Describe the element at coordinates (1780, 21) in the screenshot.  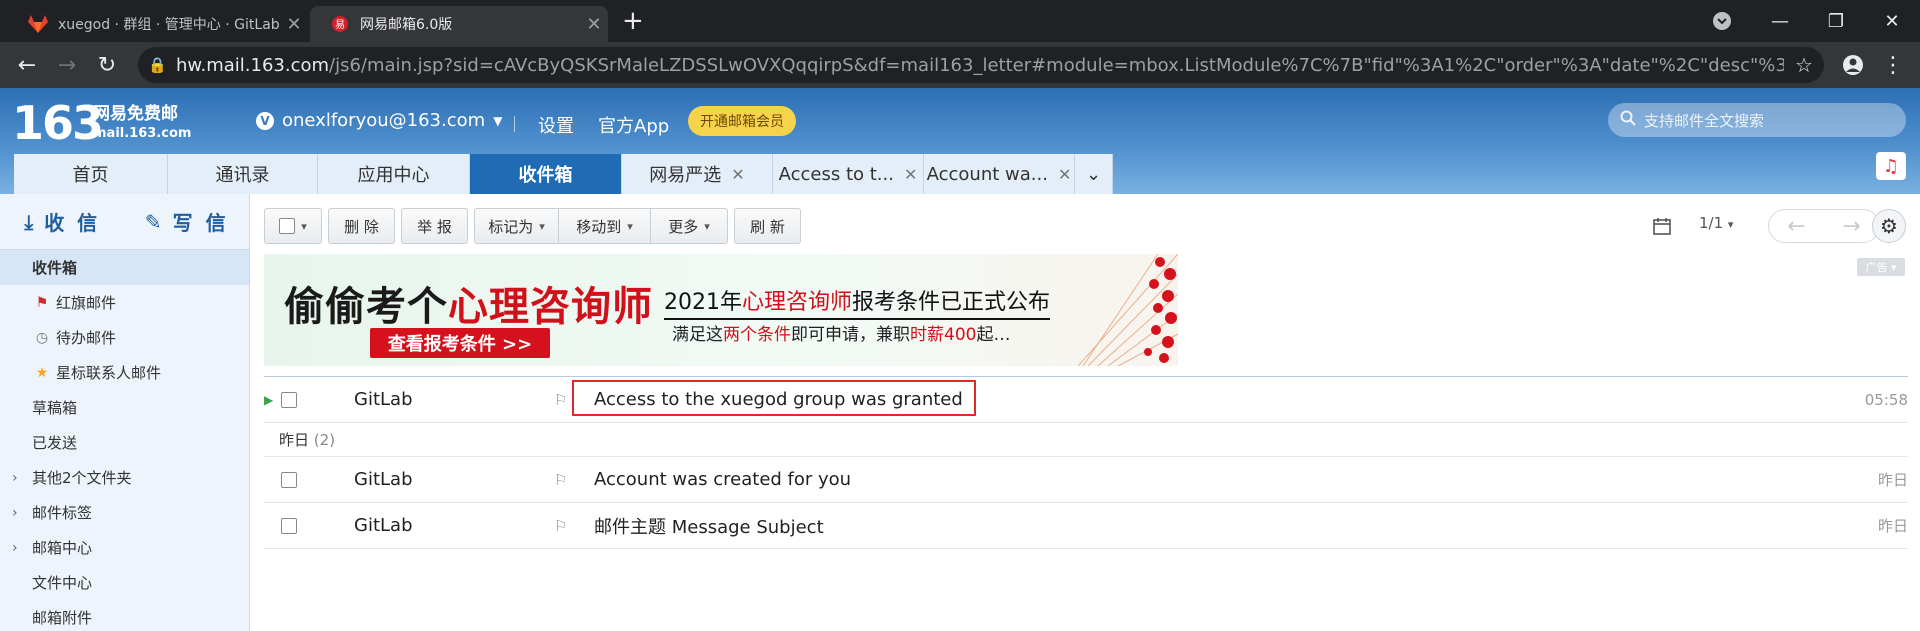
I see `minimize-icon: —` at that location.